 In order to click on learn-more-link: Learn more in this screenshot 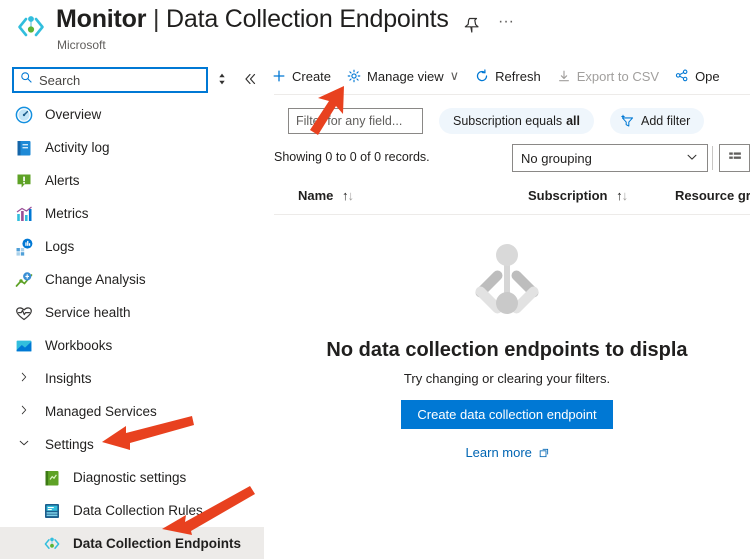, I will do `click(507, 452)`.